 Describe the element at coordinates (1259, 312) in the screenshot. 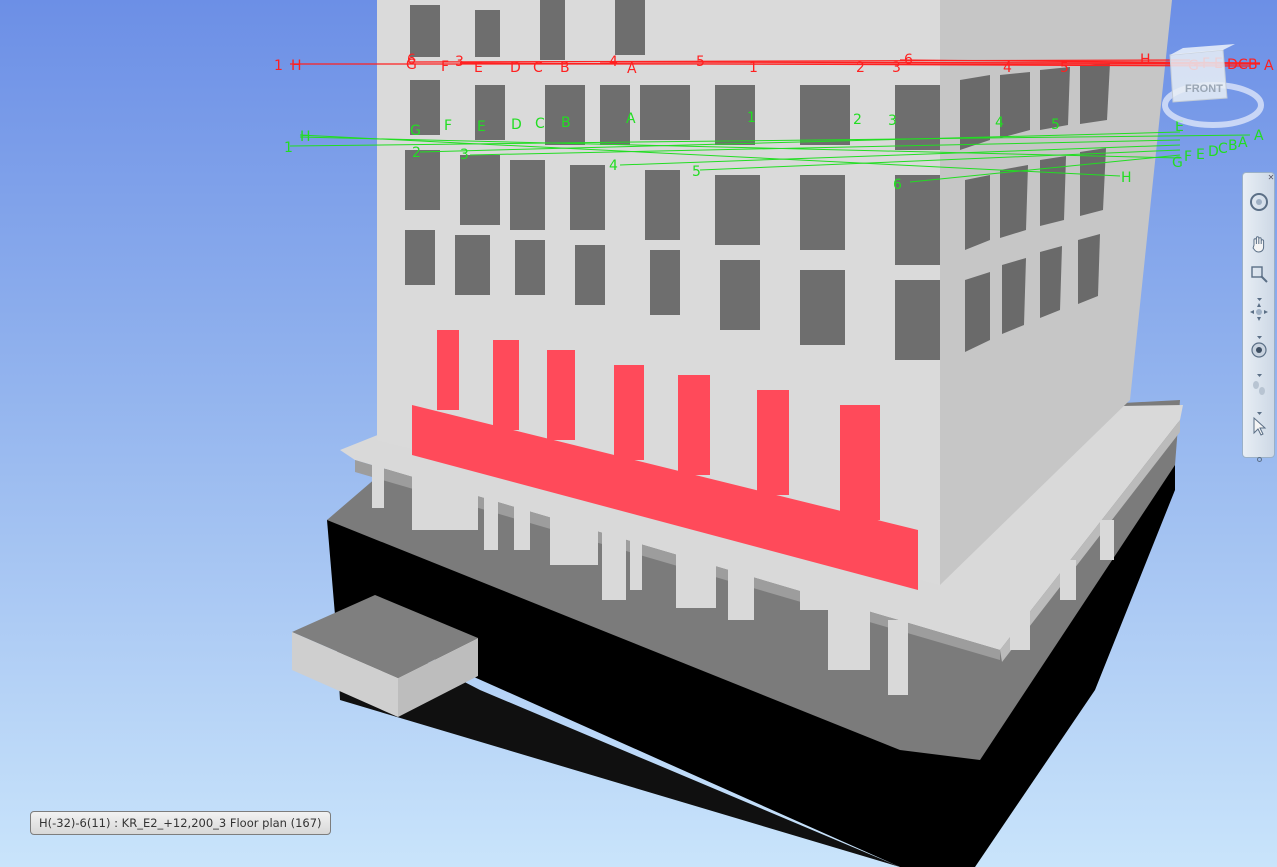

I see `orbit-icon` at that location.